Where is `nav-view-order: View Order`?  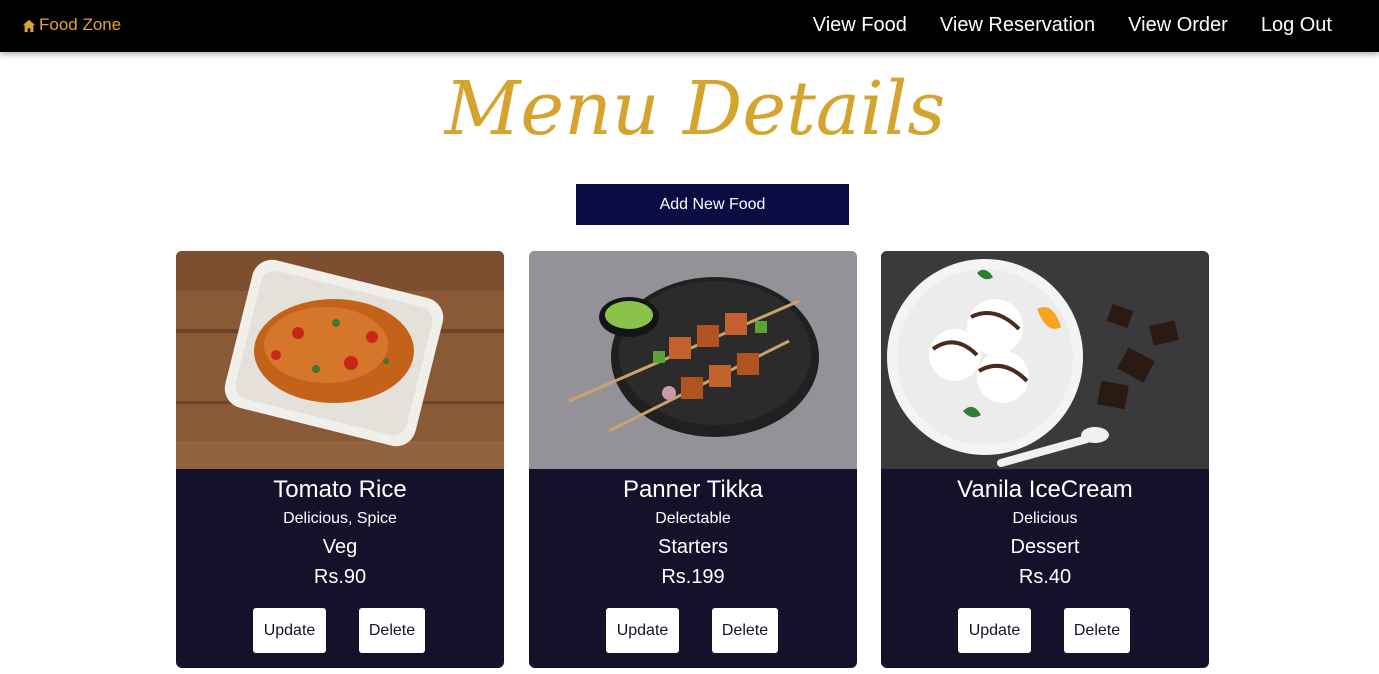 nav-view-order: View Order is located at coordinates (1178, 25).